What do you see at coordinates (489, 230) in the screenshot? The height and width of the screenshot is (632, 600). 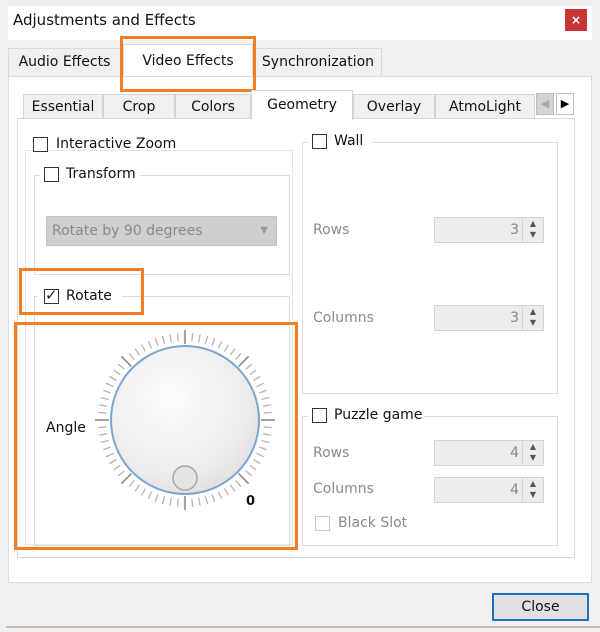 I see `wall-rows-spinbox: 3 ▲ ▼` at bounding box center [489, 230].